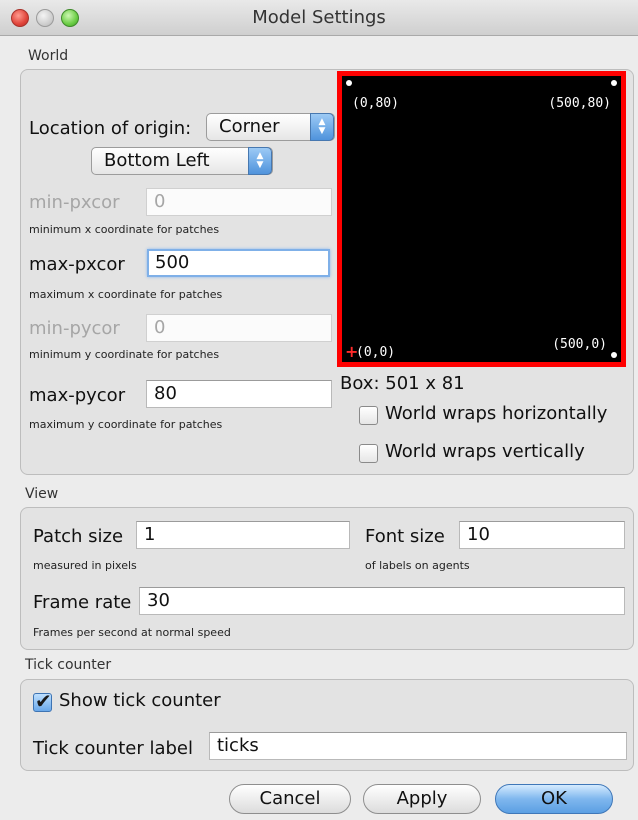 The width and height of the screenshot is (638, 820). What do you see at coordinates (85, 565) in the screenshot?
I see `patch-size-help: measured in pixels` at bounding box center [85, 565].